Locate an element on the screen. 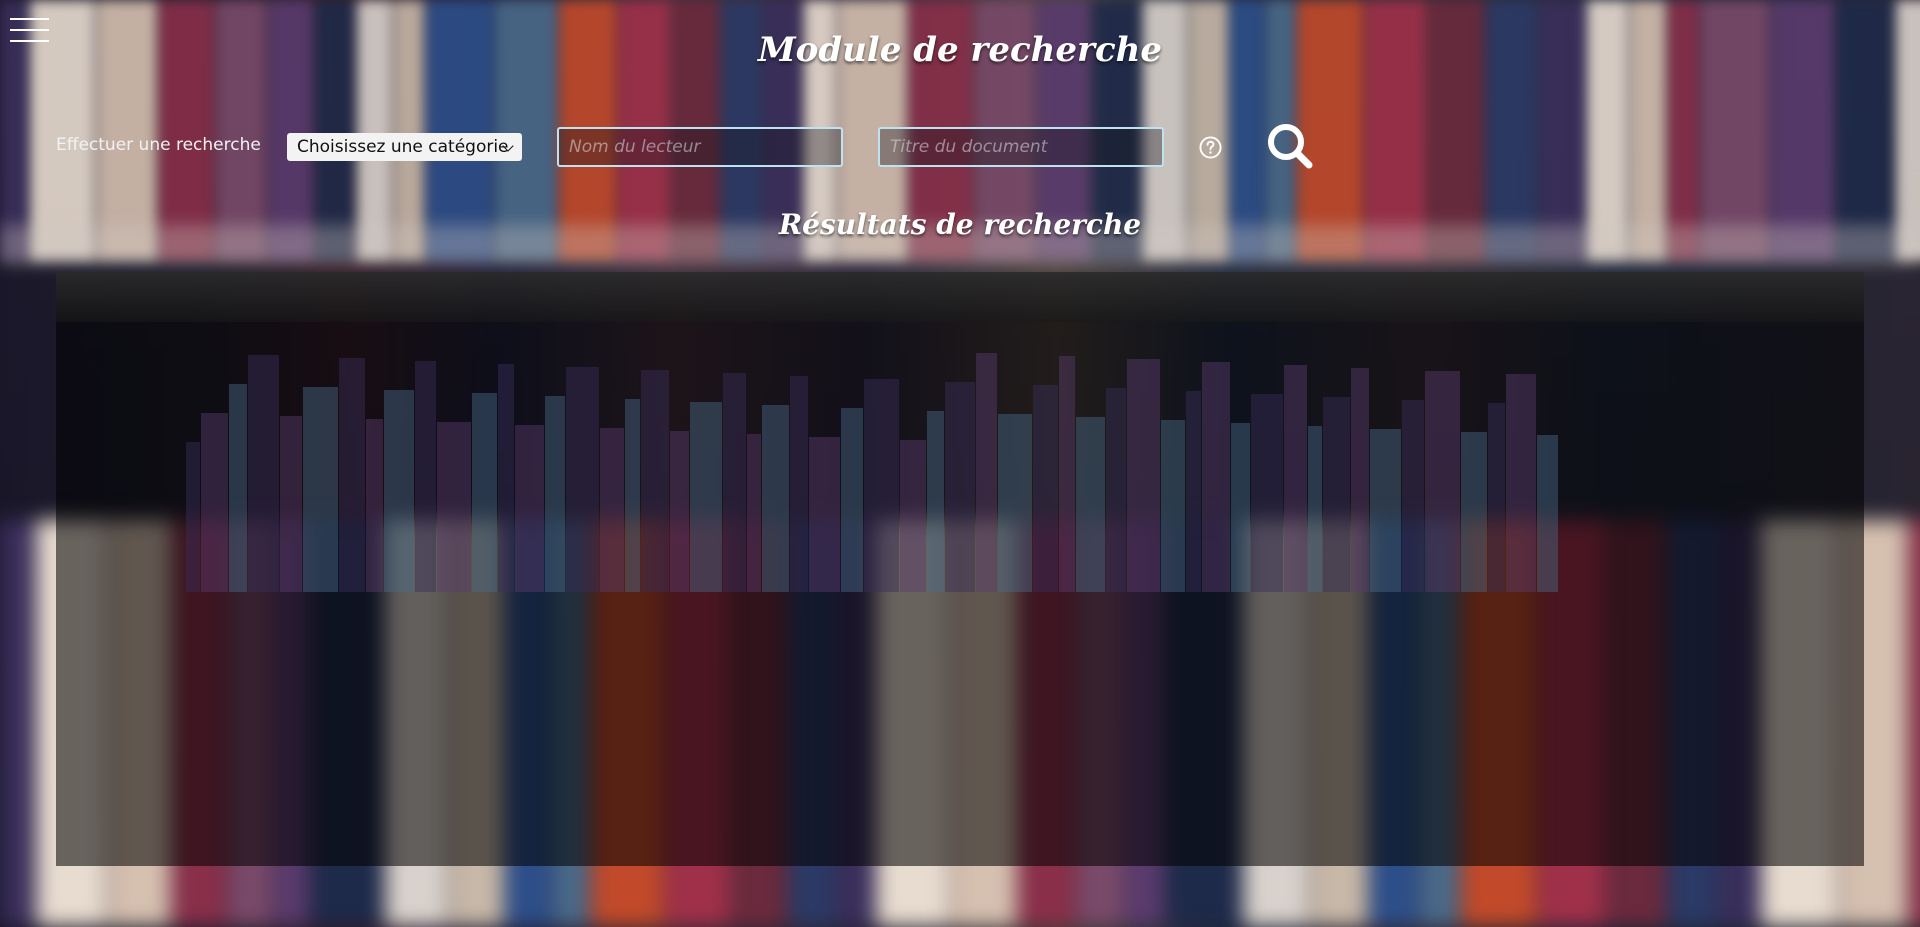  category-select-value: Choisissez une catégorie is located at coordinates (403, 147).